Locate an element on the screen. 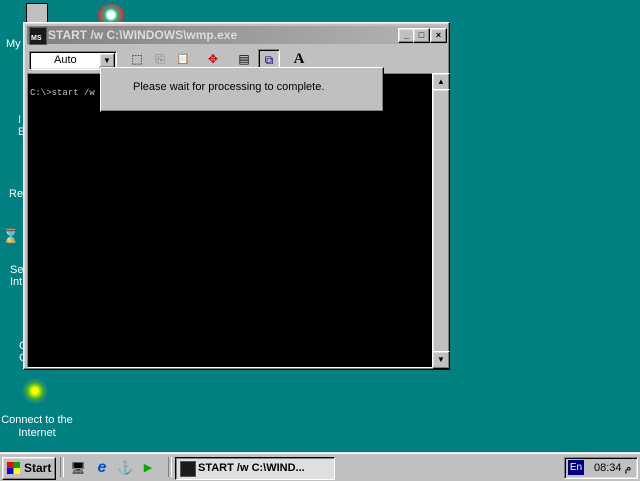 The width and height of the screenshot is (640, 481). start-button: Start is located at coordinates (29, 468).